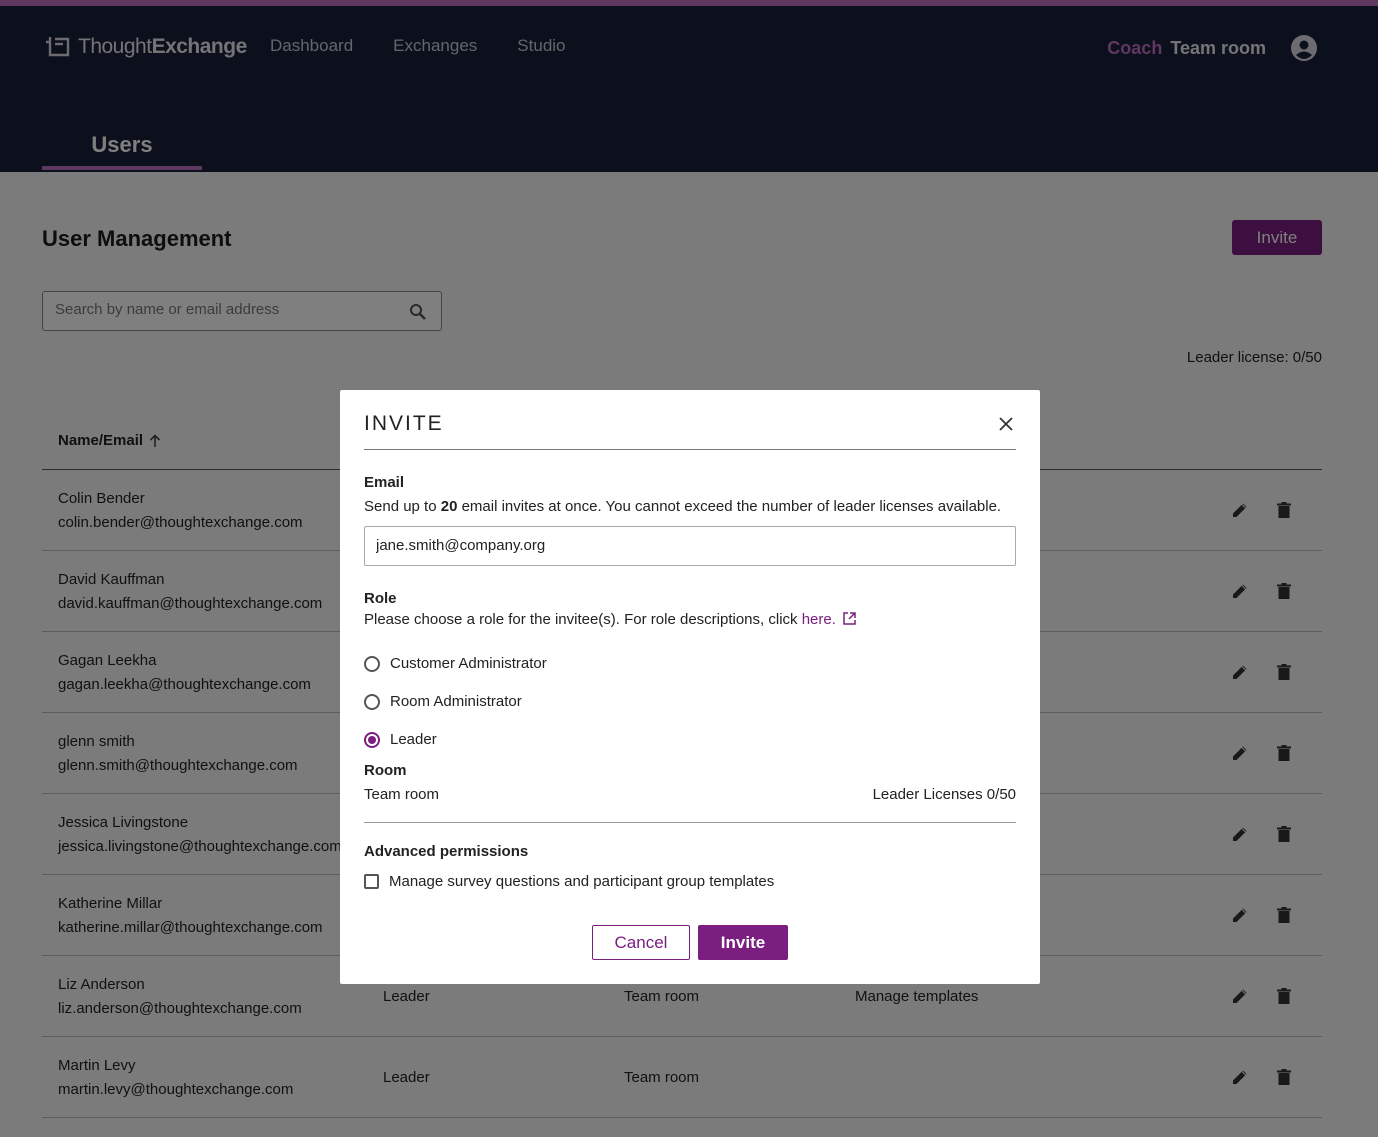 Image resolution: width=1378 pixels, height=1137 pixels. I want to click on role-option-label: Room Administrator, so click(456, 701).